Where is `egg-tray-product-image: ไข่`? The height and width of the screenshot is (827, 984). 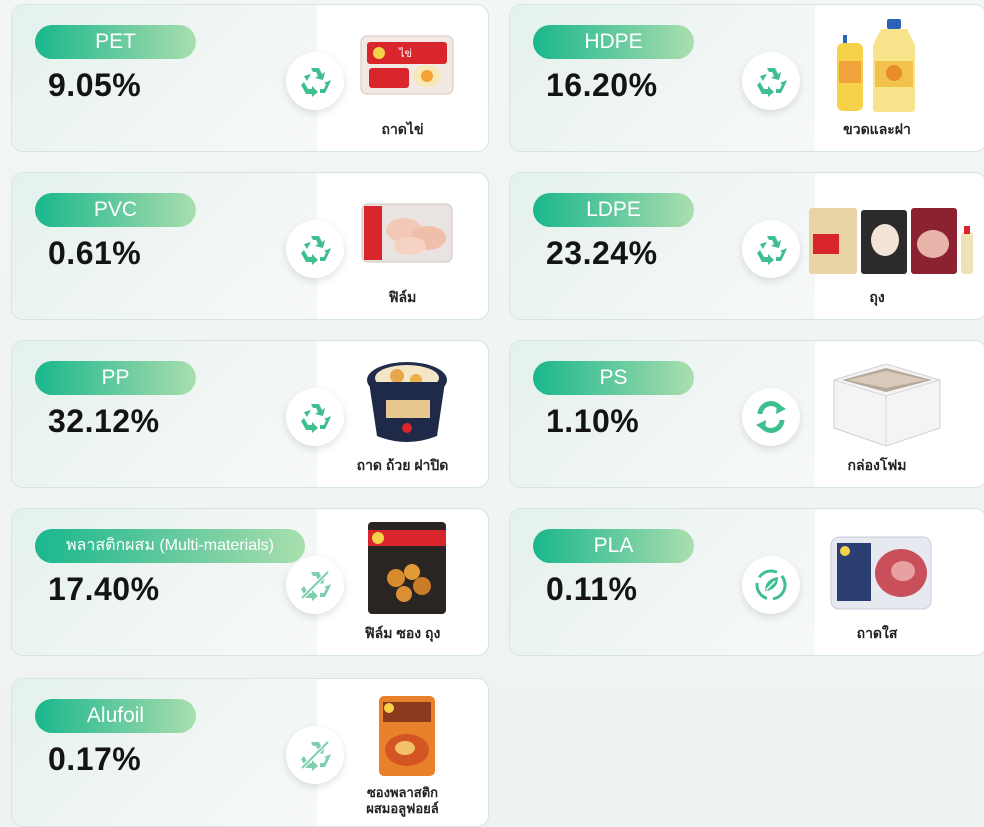 egg-tray-product-image: ไข่ is located at coordinates (407, 65).